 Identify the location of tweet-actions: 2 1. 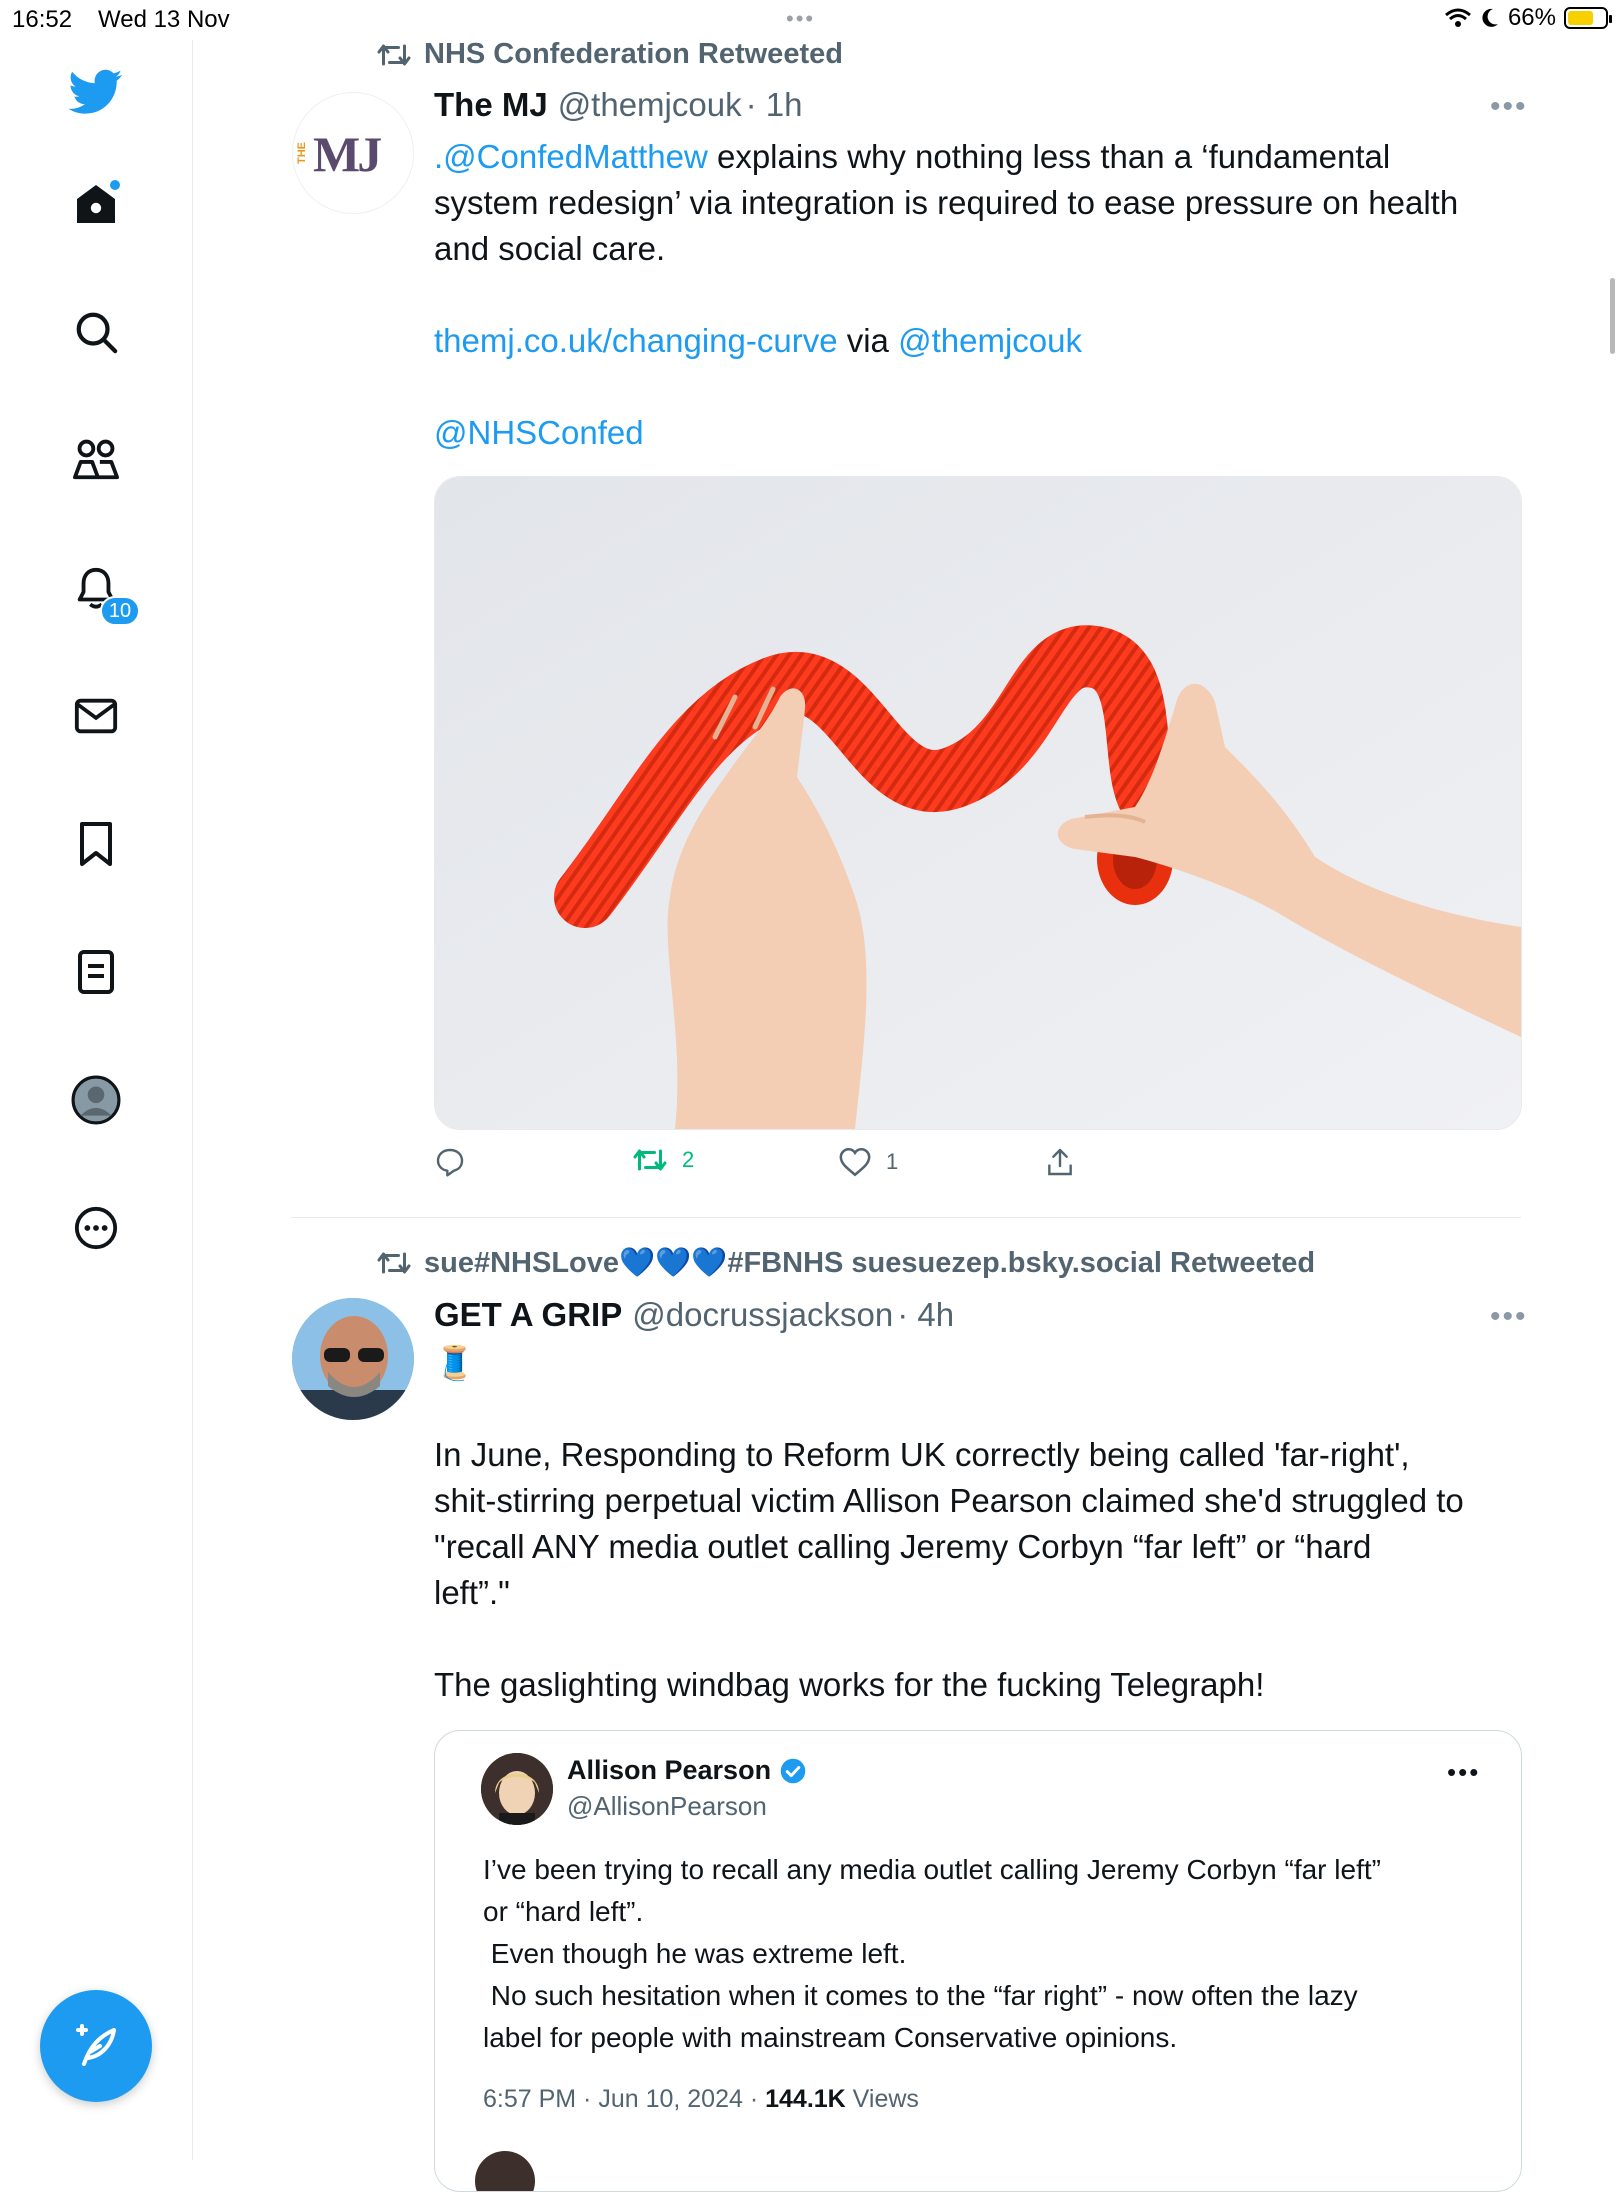
(784, 1166).